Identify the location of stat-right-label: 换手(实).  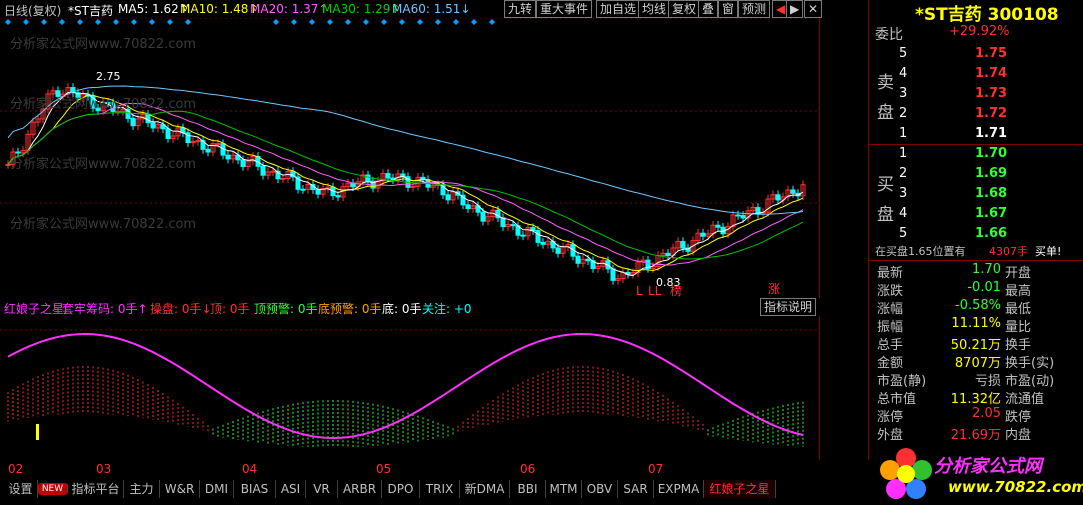
(1030, 363).